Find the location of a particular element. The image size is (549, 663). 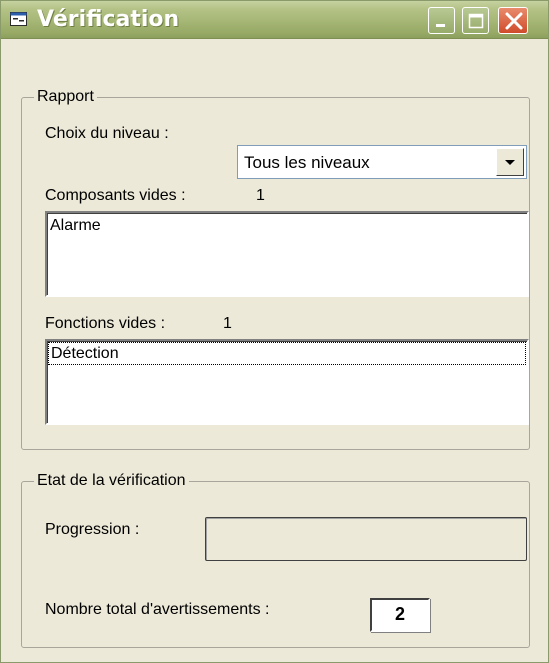

close-button is located at coordinates (513, 20).